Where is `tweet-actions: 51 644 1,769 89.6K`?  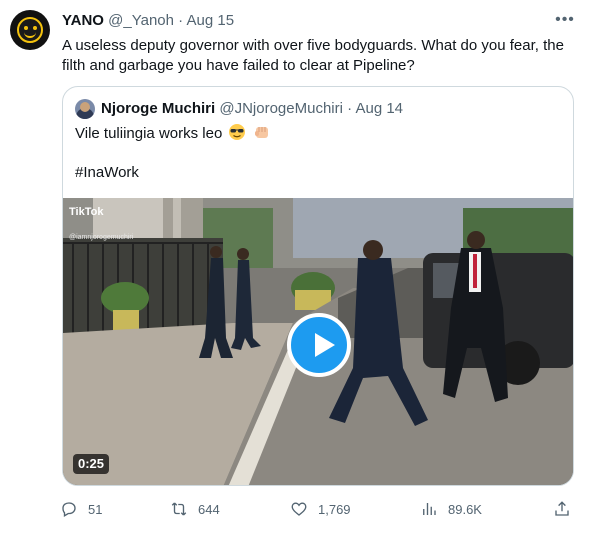
tweet-actions: 51 644 1,769 89.6K is located at coordinates (320, 509).